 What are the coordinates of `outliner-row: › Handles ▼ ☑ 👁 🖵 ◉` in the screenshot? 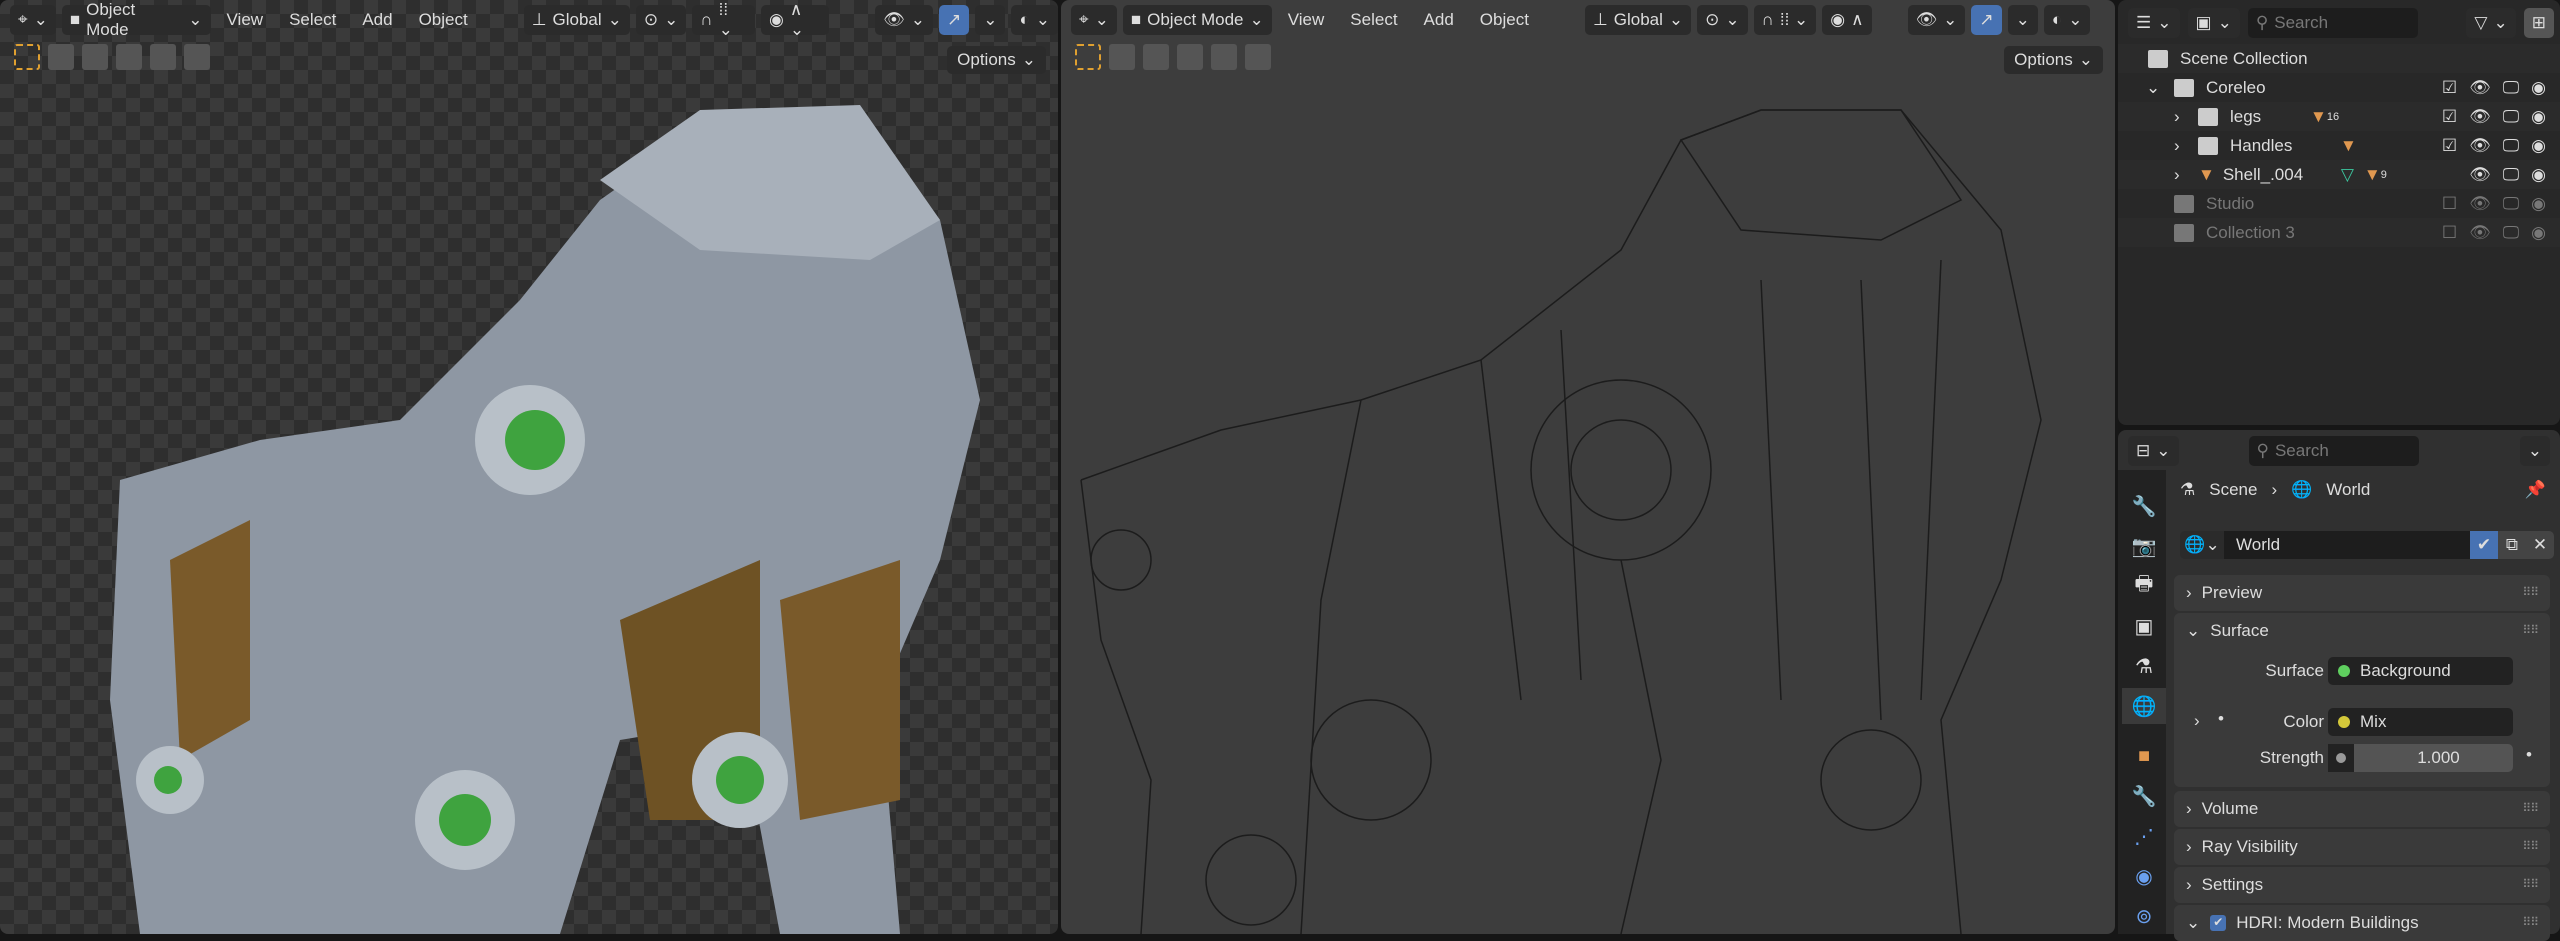 It's located at (2339, 145).